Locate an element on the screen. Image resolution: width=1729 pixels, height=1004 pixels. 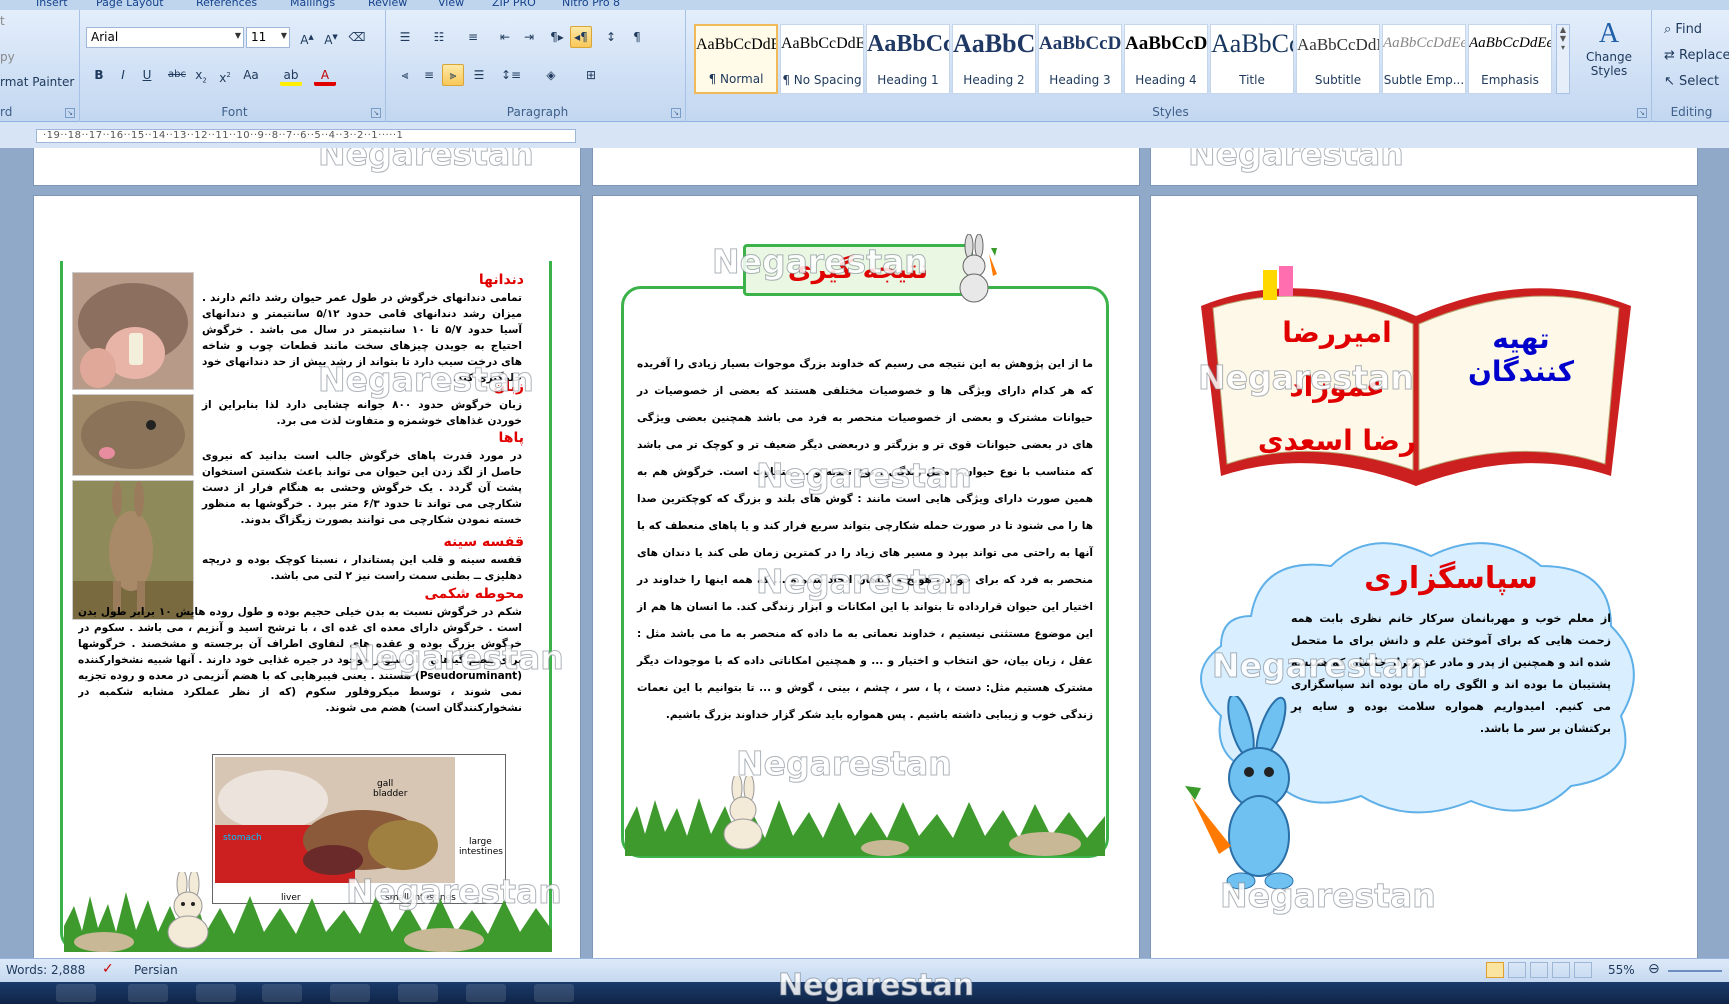
format-painter-button: rmat Painter is located at coordinates (37, 82).